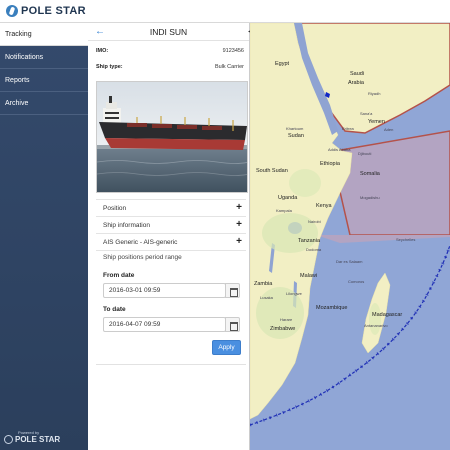  What do you see at coordinates (44, 80) in the screenshot?
I see `sidebar-item-reports: Reports` at bounding box center [44, 80].